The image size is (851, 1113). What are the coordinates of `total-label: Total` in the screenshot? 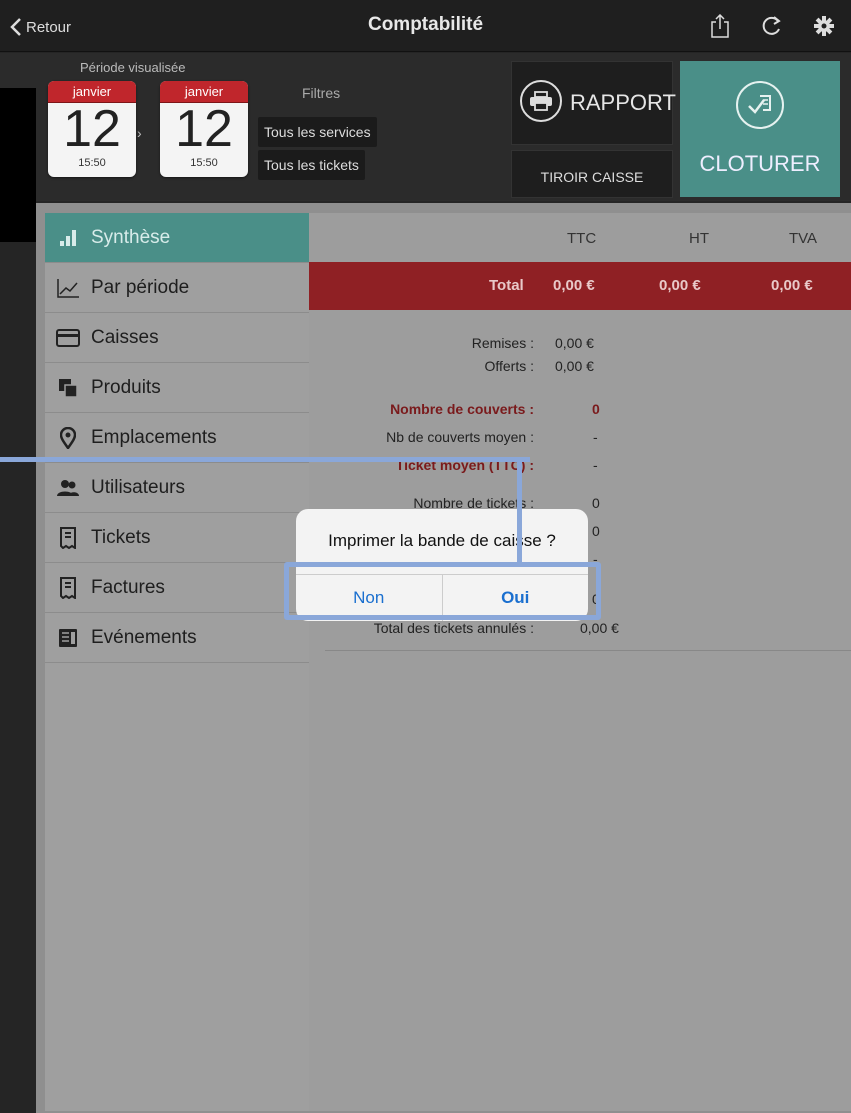 It's located at (506, 285).